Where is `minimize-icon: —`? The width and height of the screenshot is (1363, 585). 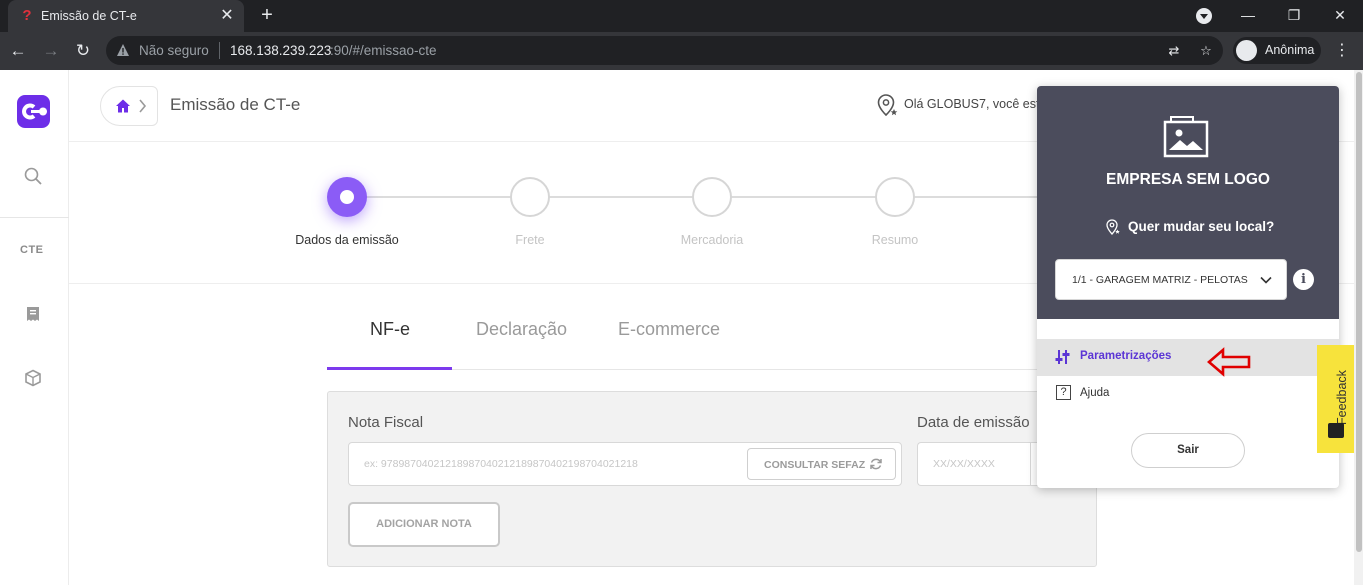
minimize-icon: — is located at coordinates (1248, 16).